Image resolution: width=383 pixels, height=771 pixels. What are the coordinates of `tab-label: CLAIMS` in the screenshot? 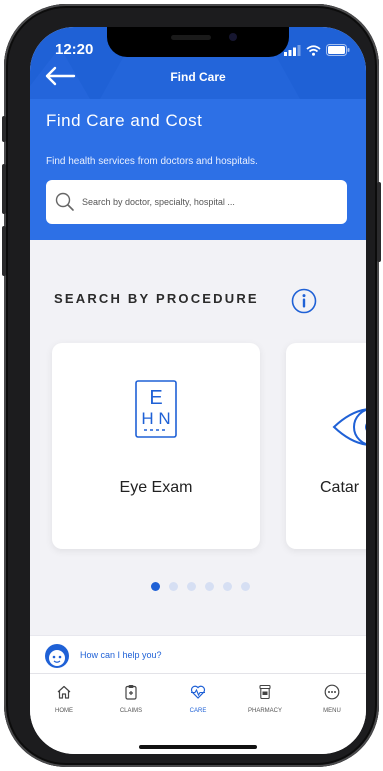 It's located at (131, 711).